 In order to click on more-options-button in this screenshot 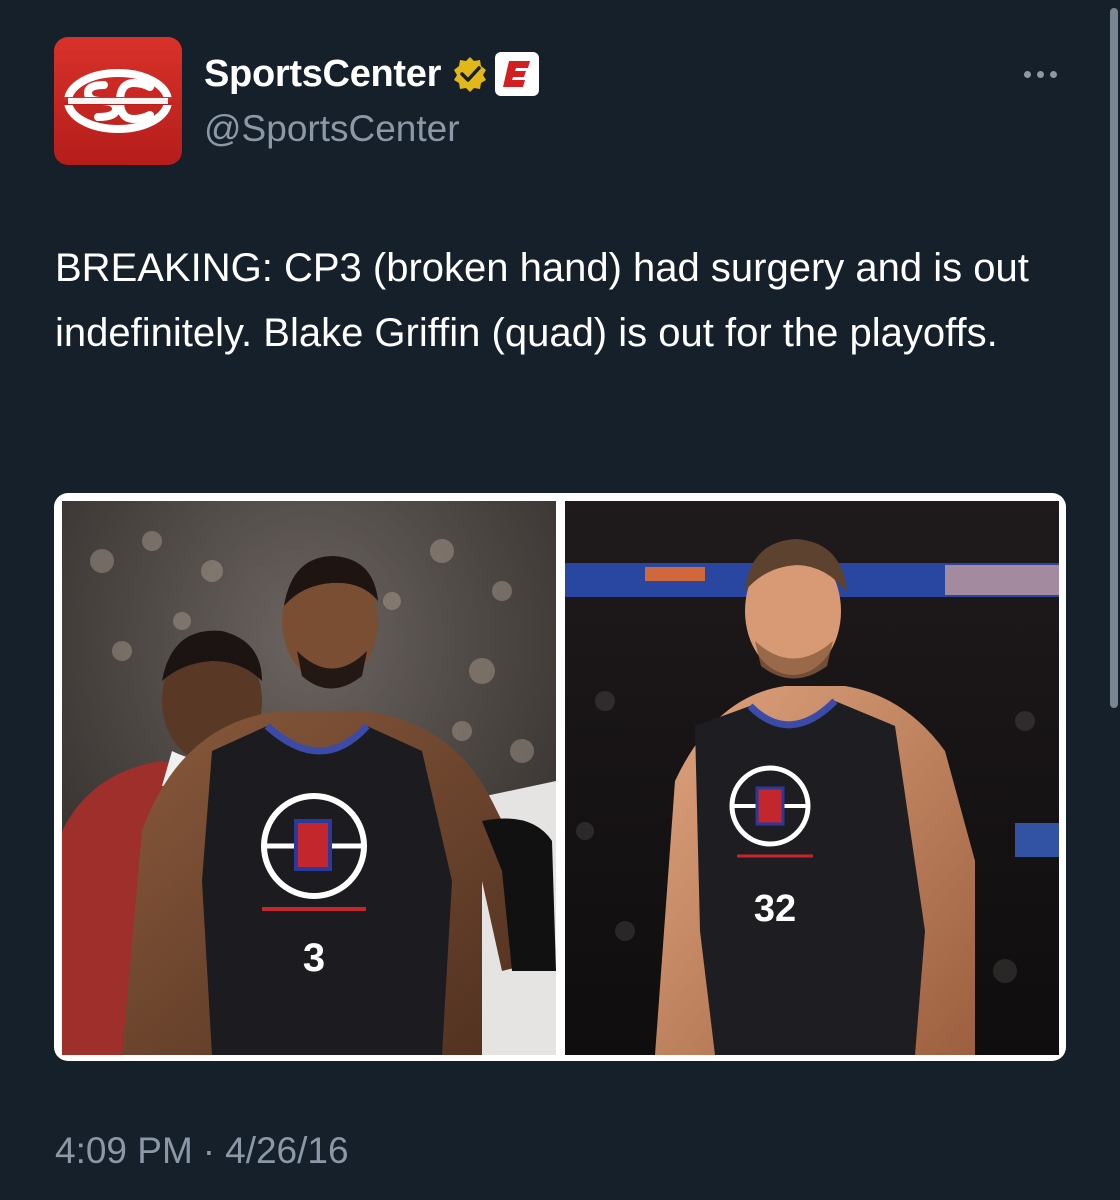, I will do `click(1040, 74)`.